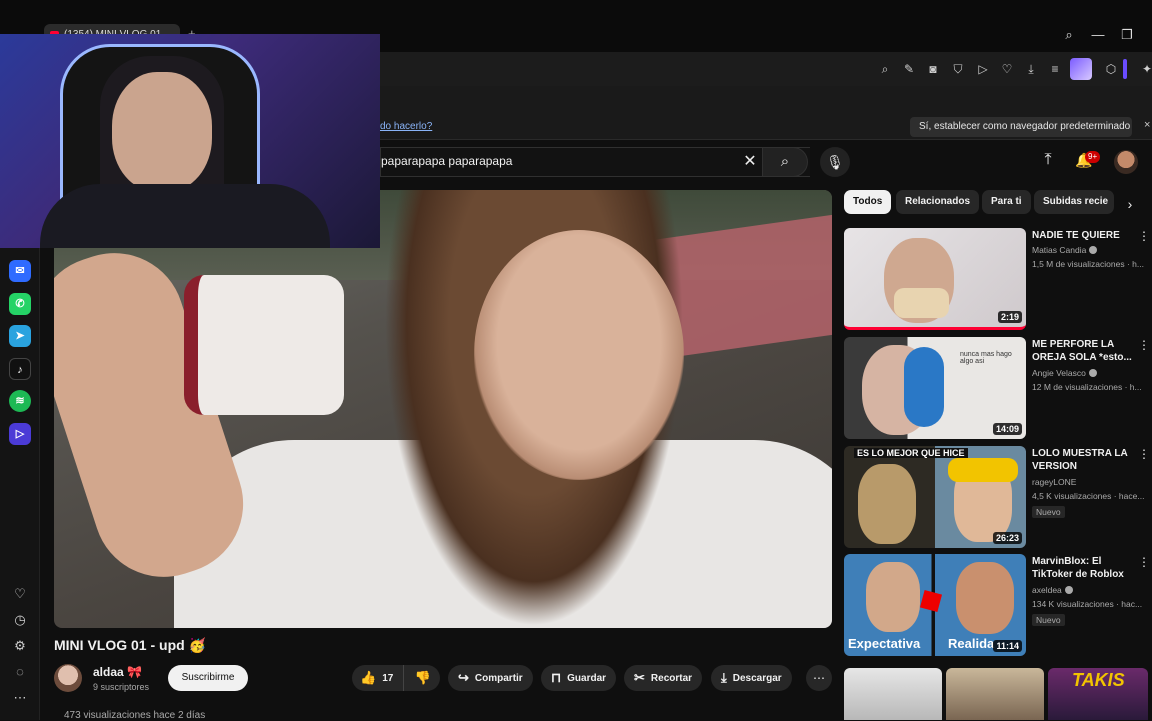 The width and height of the screenshot is (1152, 721). Describe the element at coordinates (1065, 250) in the screenshot. I see `rec-channel: Matias Candia` at that location.